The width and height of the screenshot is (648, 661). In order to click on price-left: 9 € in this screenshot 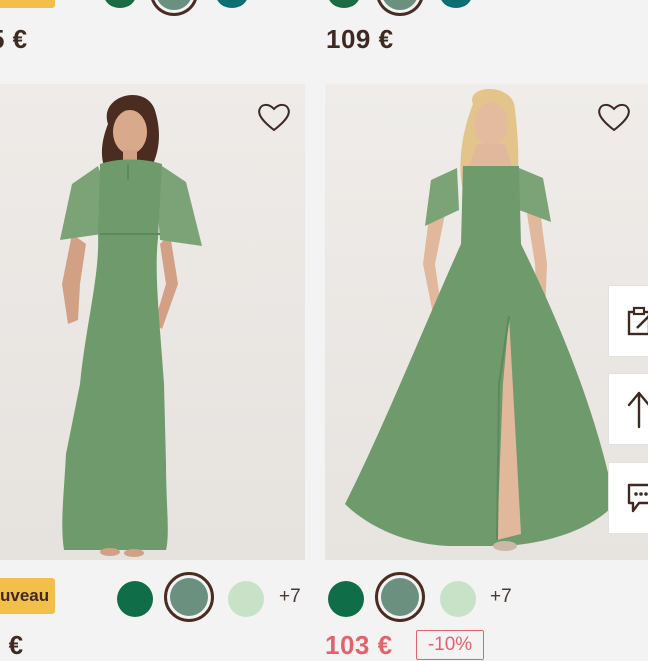, I will do `click(12, 645)`.